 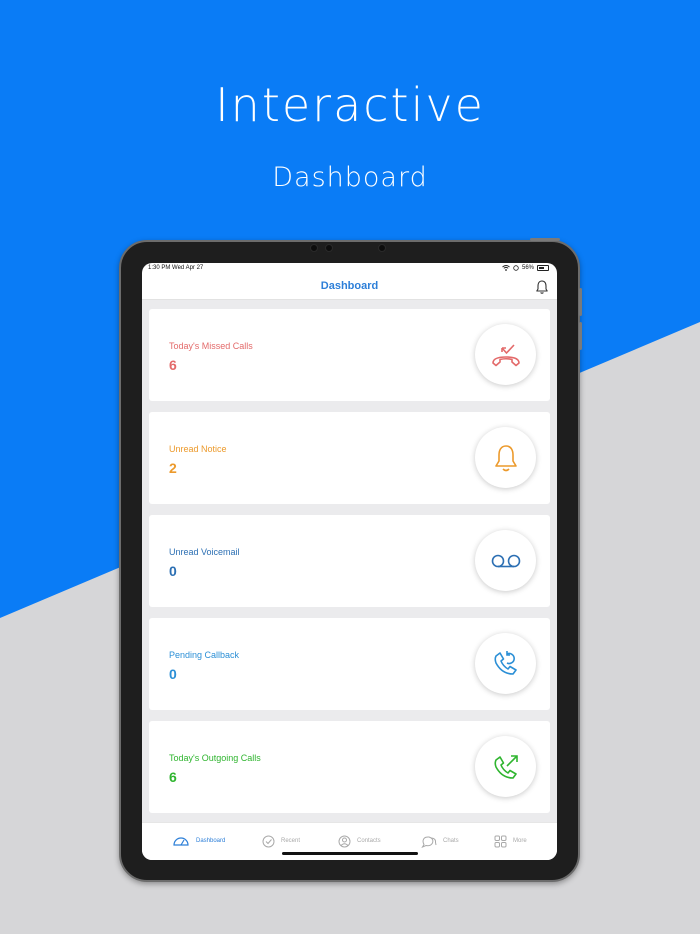 I want to click on status-indicators: 56%, so click(x=525, y=268).